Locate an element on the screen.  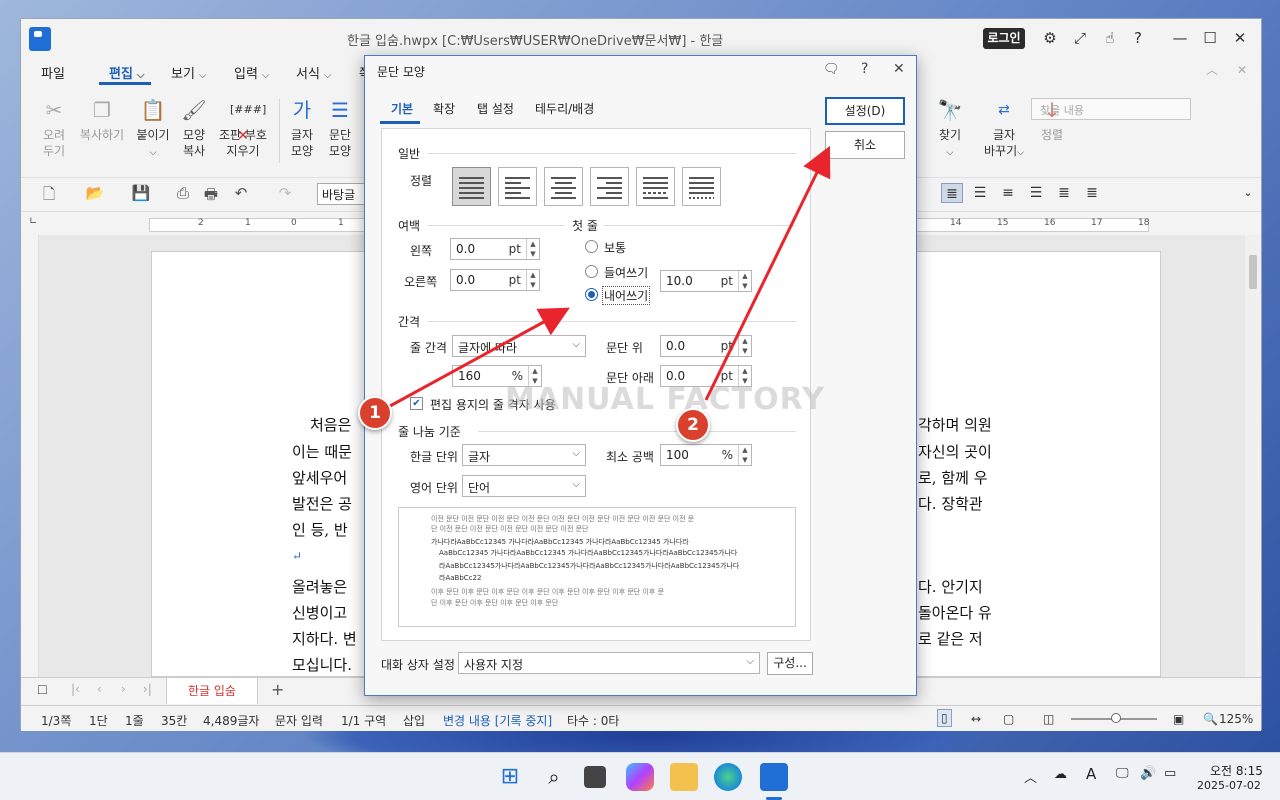
annotation-arrows is located at coordinates (610, 276).